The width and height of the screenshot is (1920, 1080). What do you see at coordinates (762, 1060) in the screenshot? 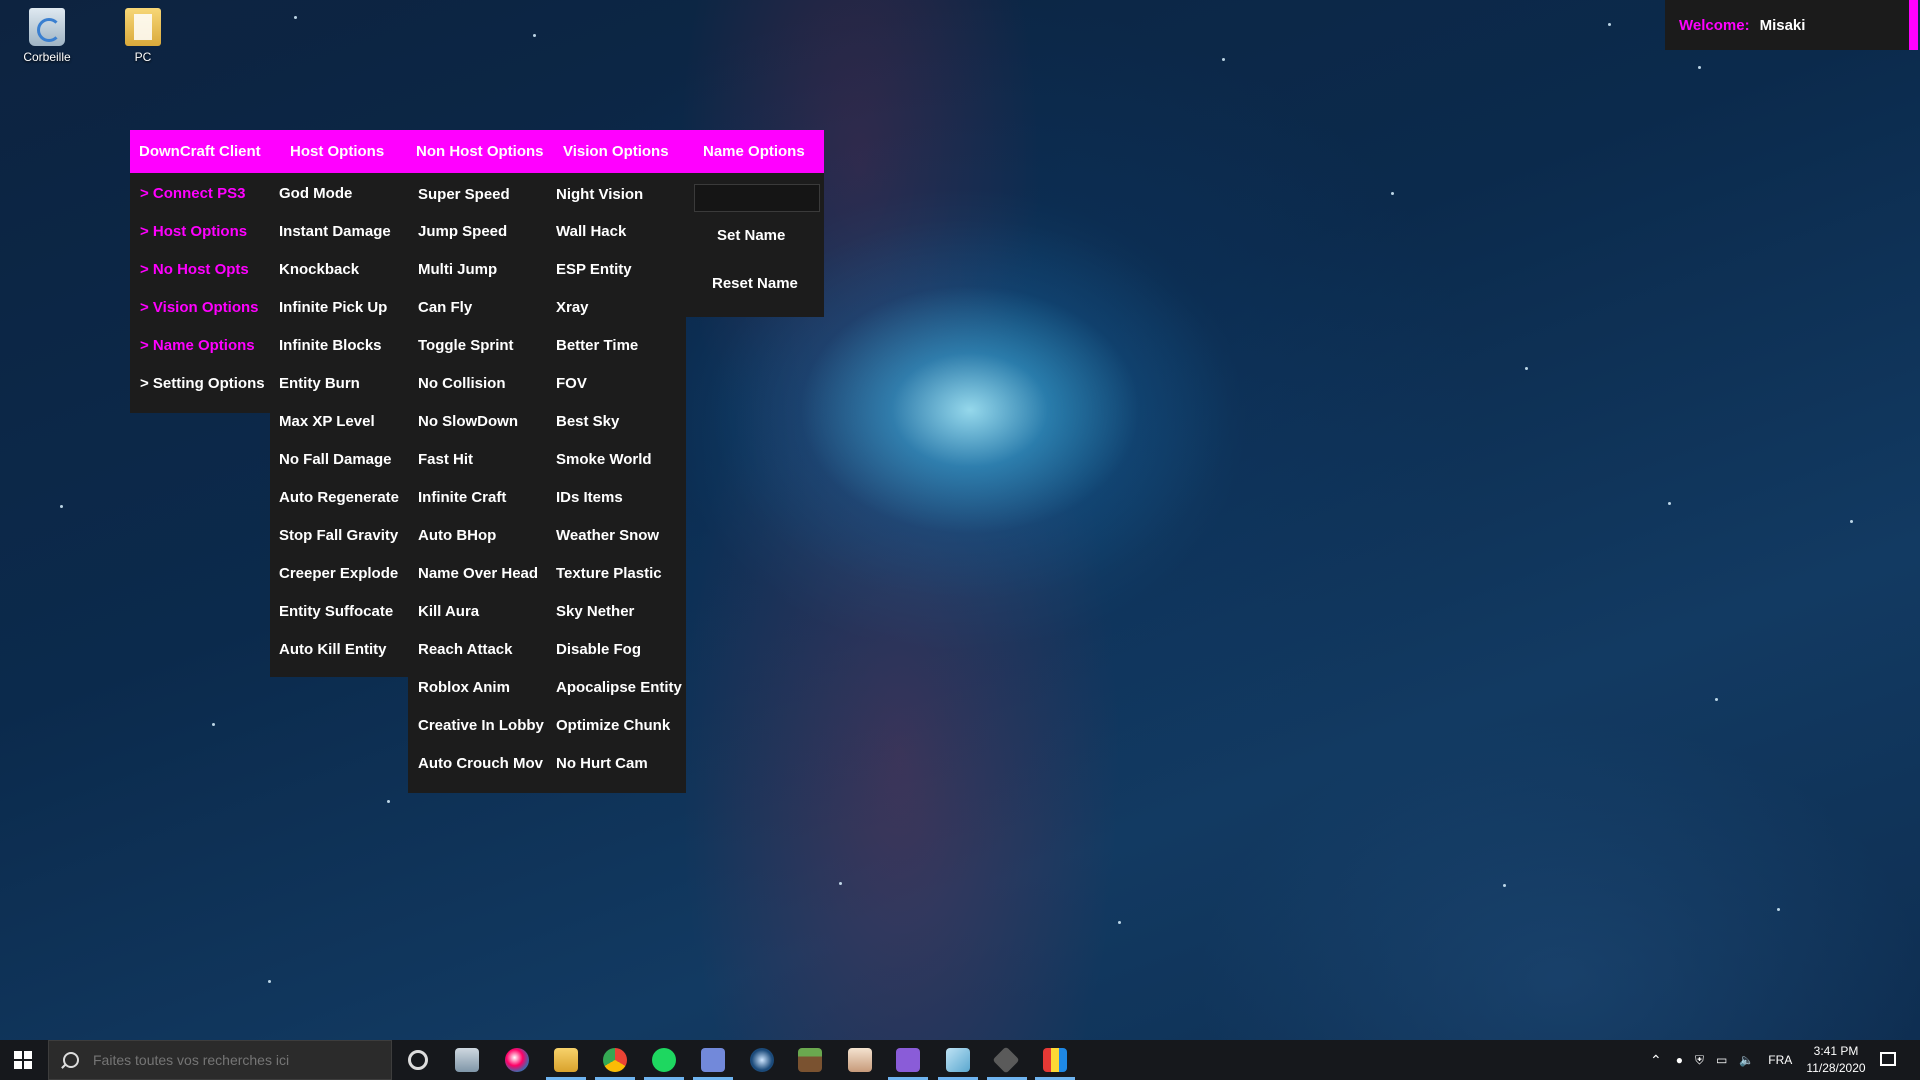
I see `steam-icon` at bounding box center [762, 1060].